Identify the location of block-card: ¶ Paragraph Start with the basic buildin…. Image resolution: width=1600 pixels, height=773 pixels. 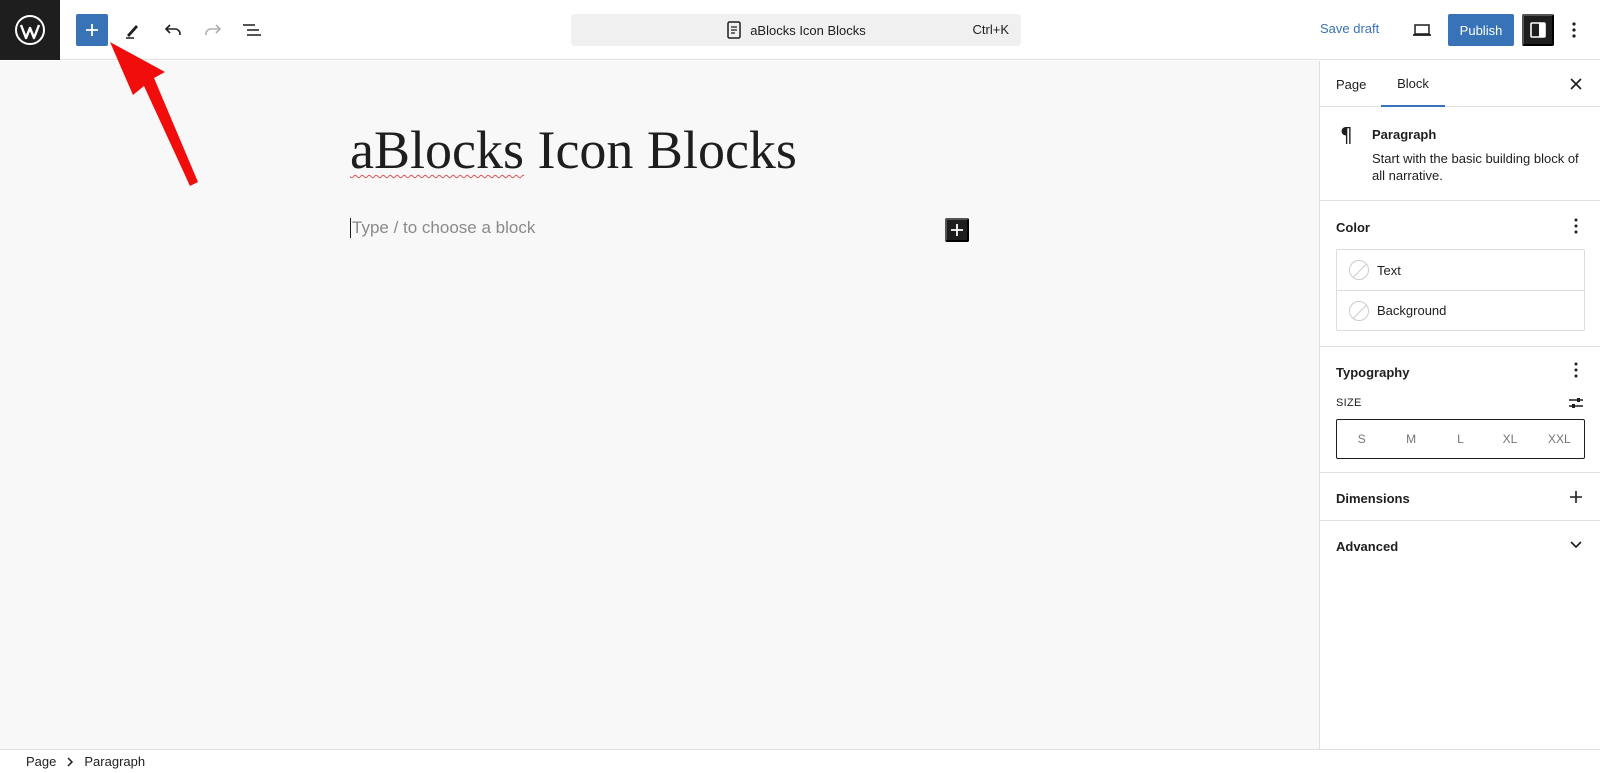
(1460, 154).